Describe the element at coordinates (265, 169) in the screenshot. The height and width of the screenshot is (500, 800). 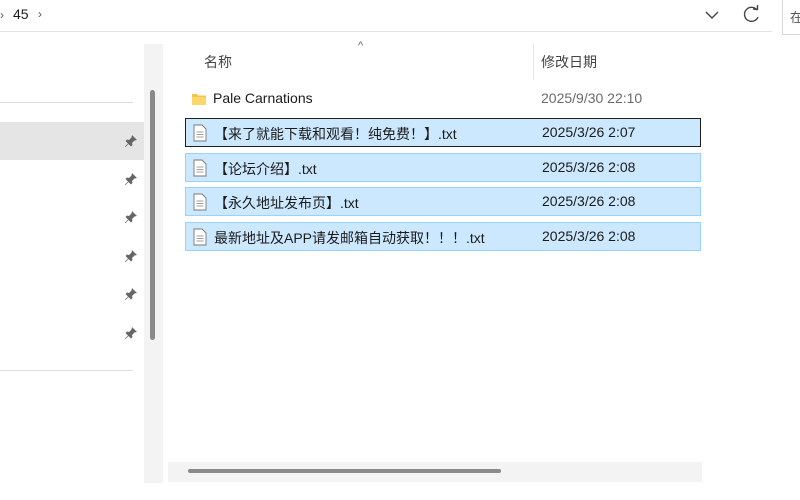
I see `file-name: 【论坛介绍】.txt` at that location.